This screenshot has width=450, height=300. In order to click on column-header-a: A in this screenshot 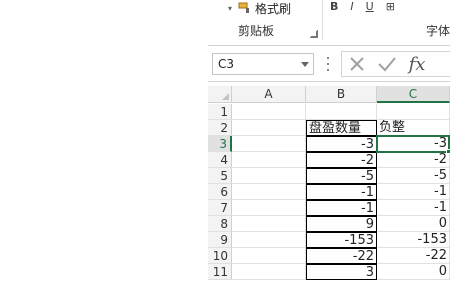, I will do `click(269, 94)`.